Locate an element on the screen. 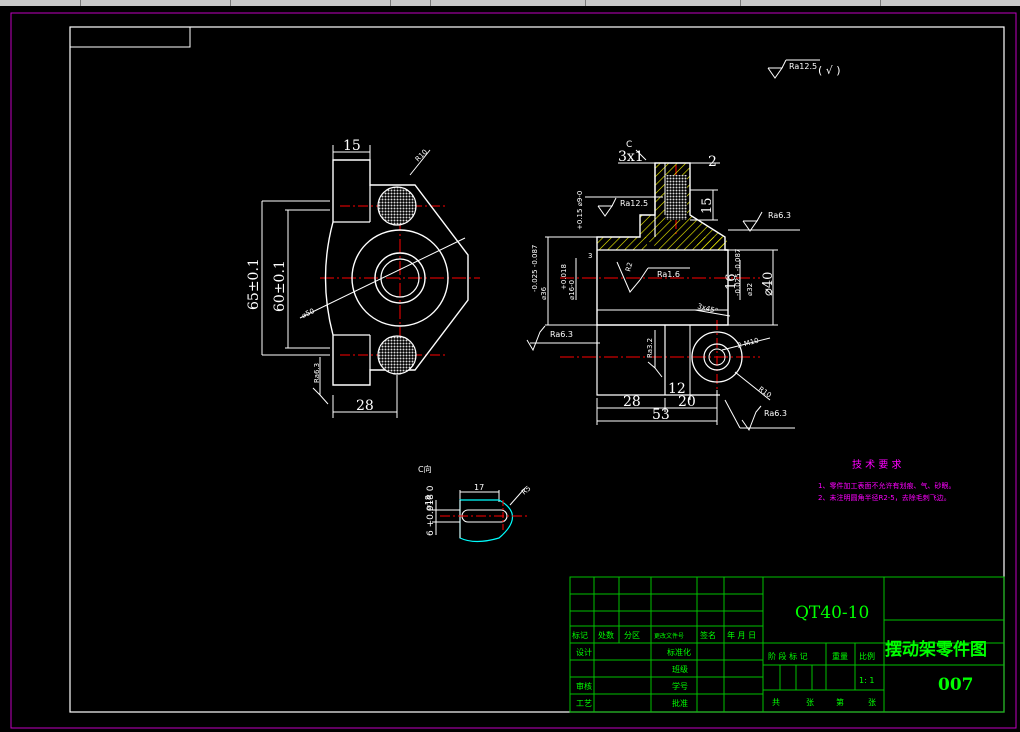 This screenshot has height=732, width=1020. bore-left-tol: -0.025 -0.087 is located at coordinates (535, 268).